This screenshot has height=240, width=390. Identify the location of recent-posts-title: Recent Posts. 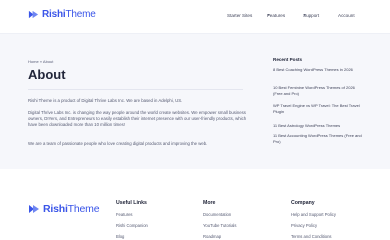
(288, 59).